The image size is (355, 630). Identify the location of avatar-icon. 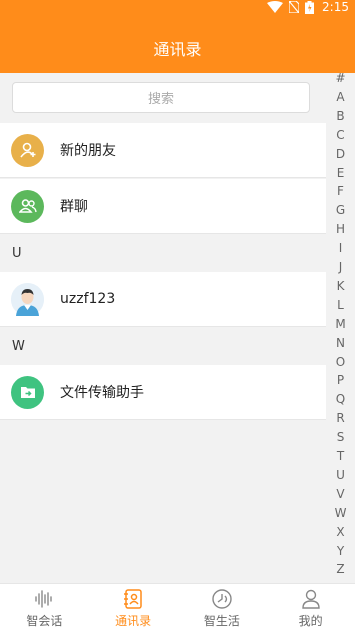
(27, 299).